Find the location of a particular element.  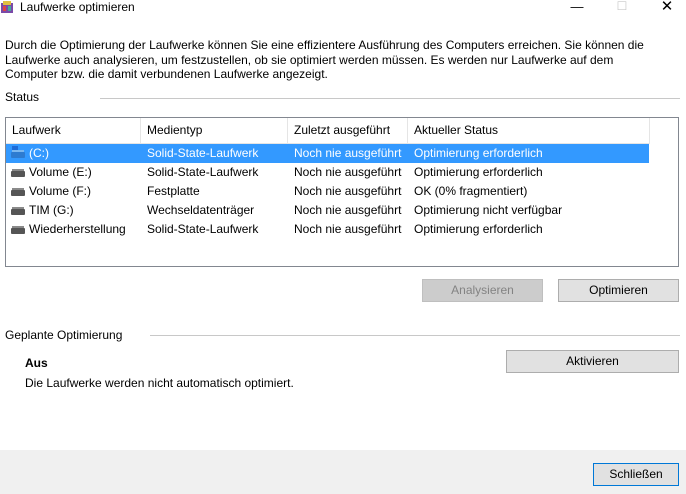

window-title: Laufwerke optimieren is located at coordinates (77, 7).